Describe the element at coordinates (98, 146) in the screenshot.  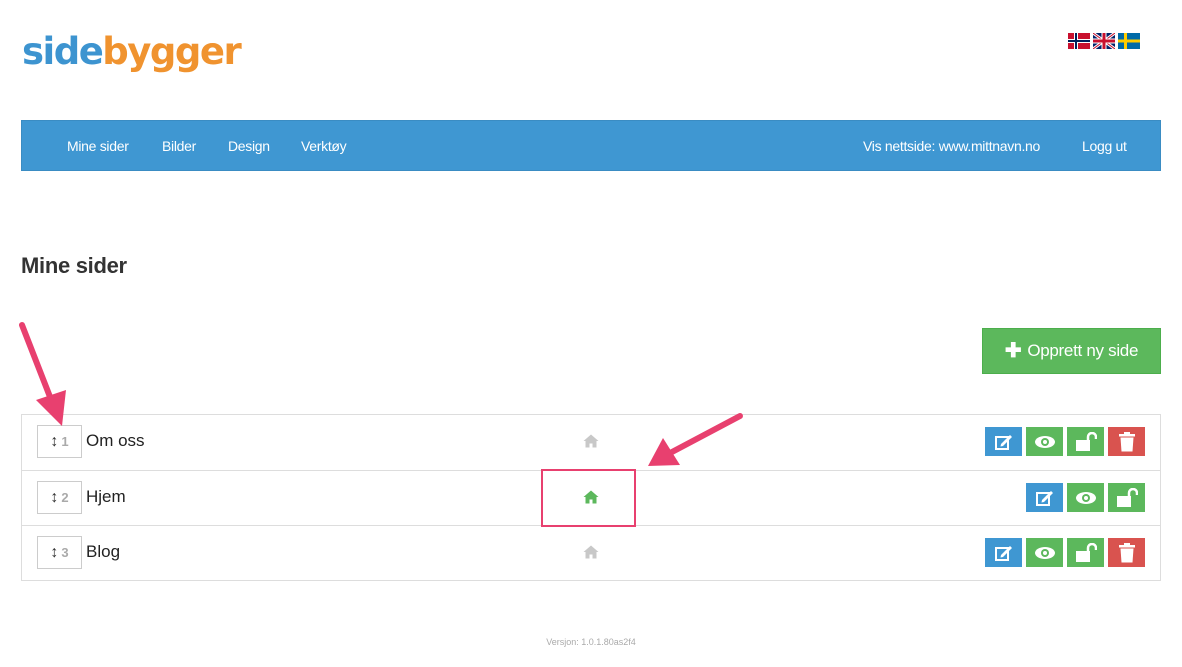
I see `nav-mine-sider: Mine sider` at that location.